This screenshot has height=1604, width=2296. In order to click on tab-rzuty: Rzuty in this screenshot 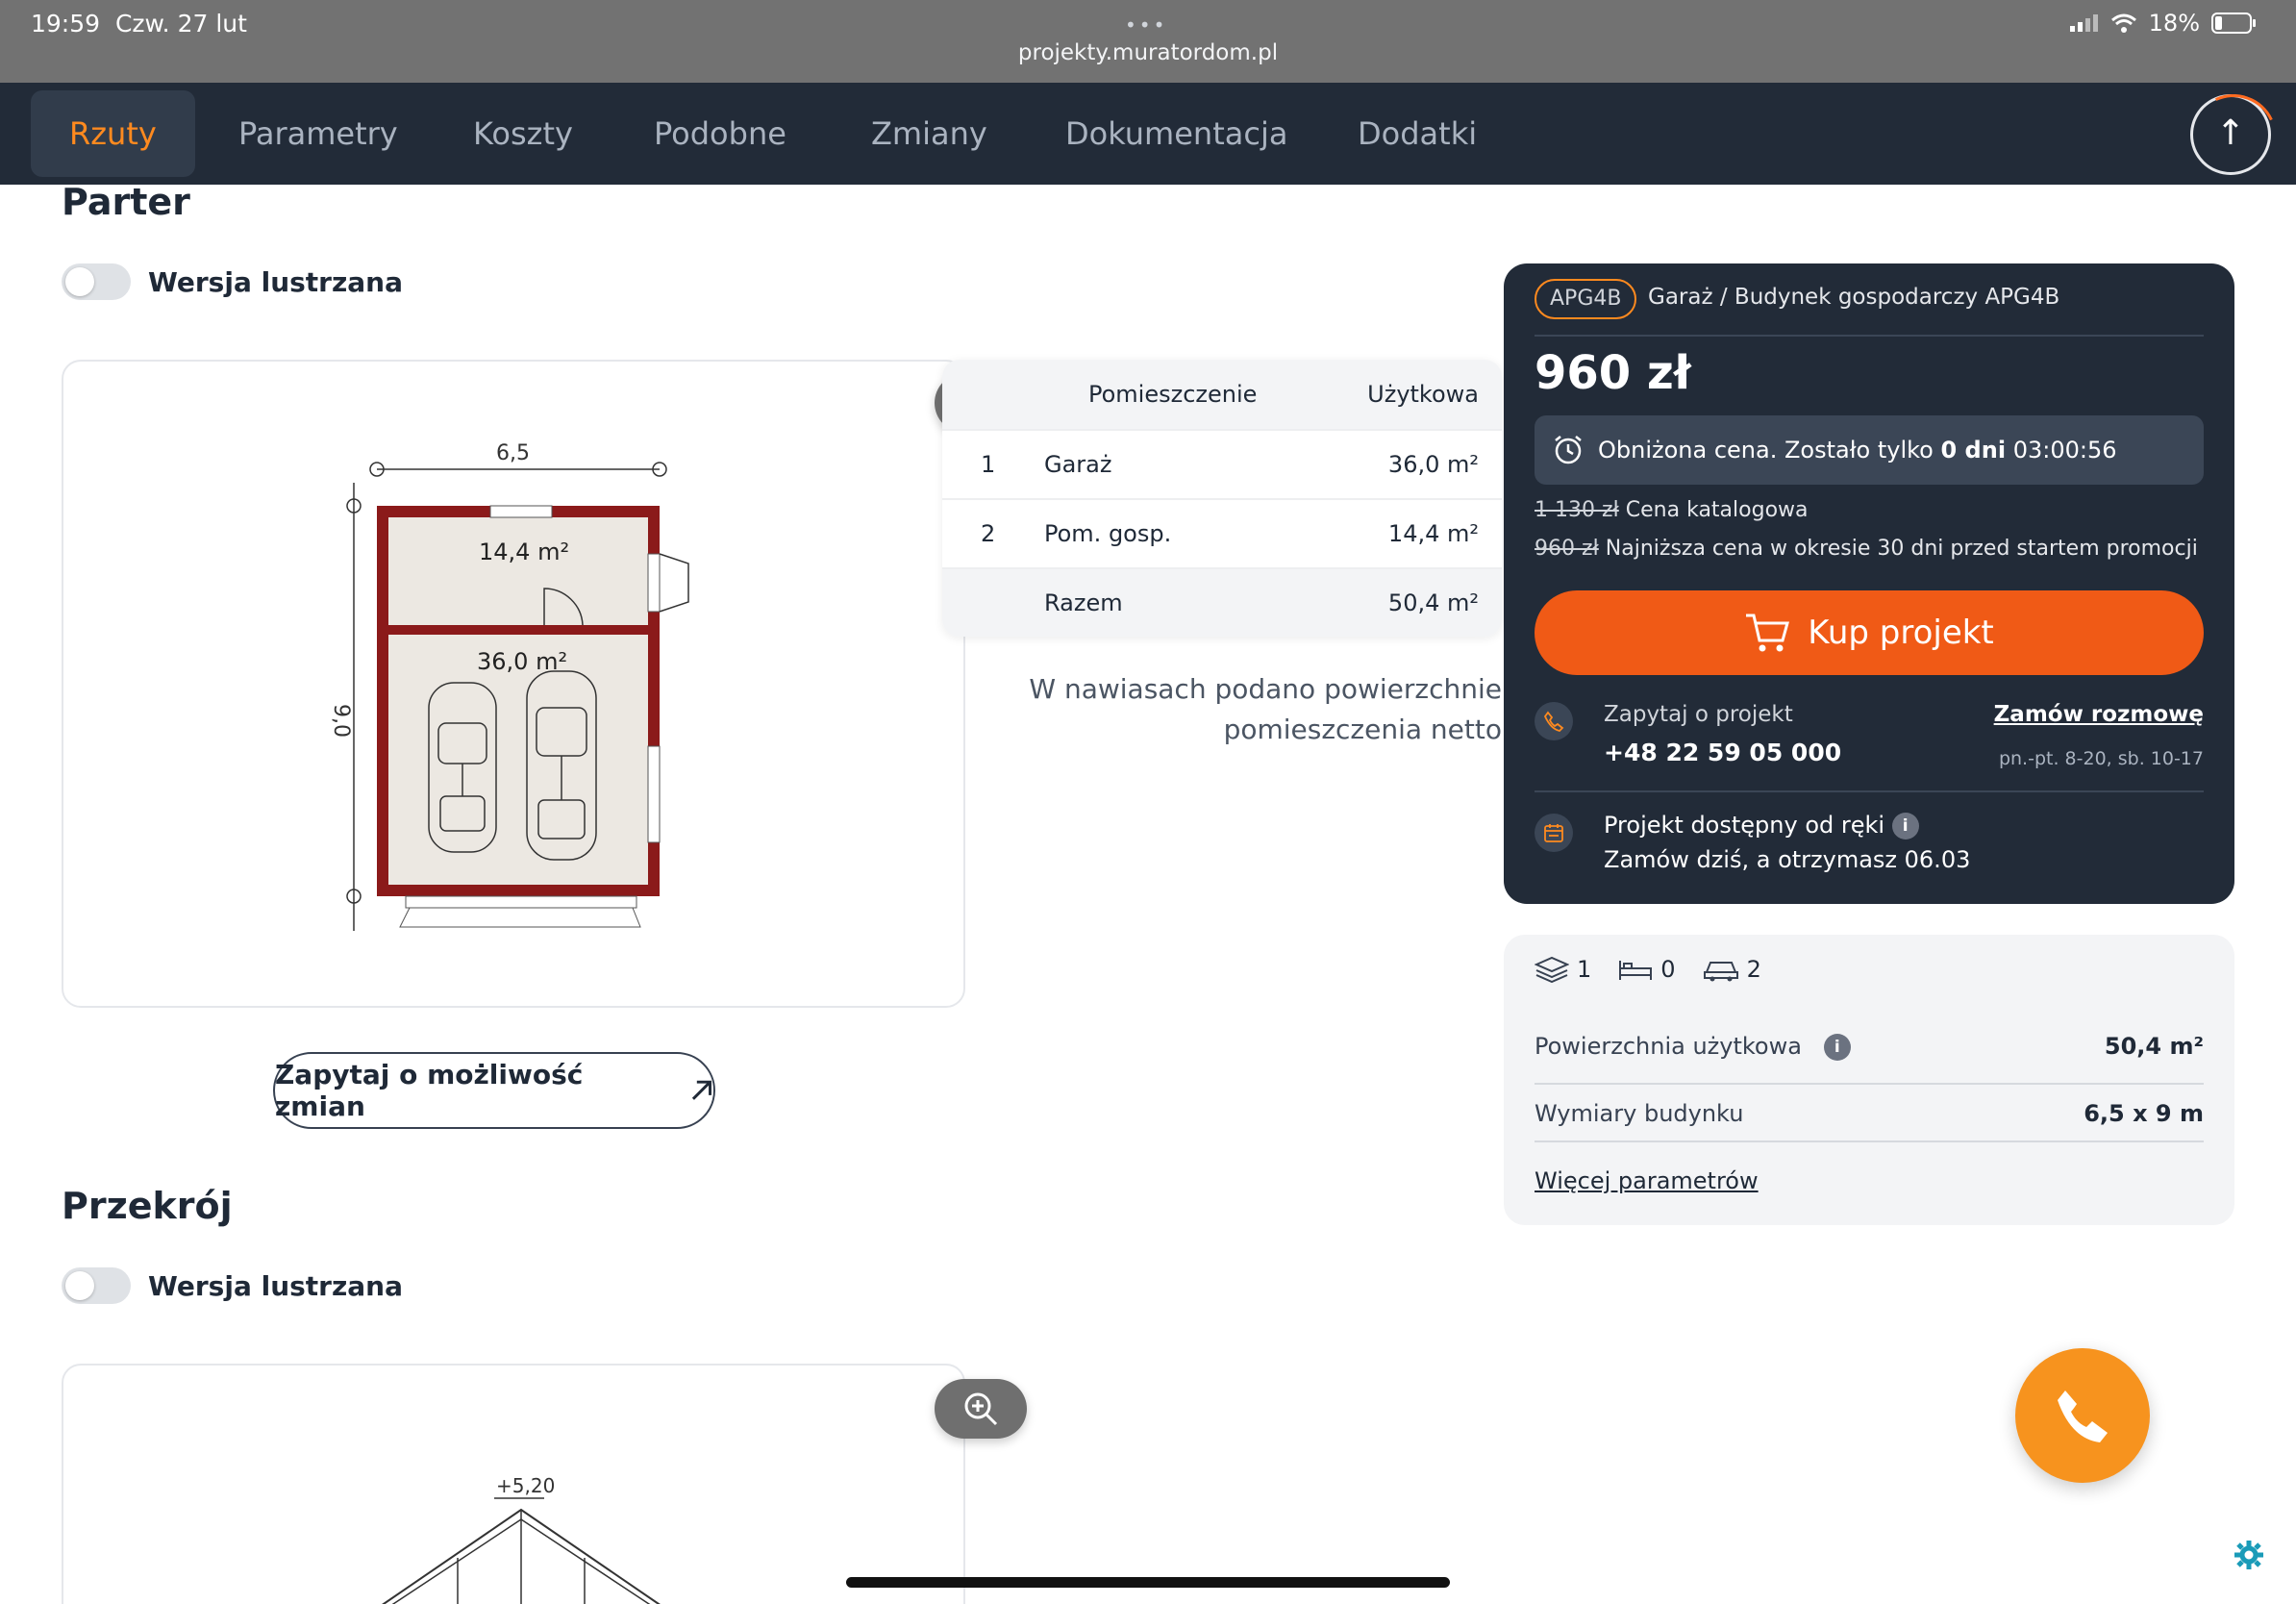, I will do `click(113, 133)`.